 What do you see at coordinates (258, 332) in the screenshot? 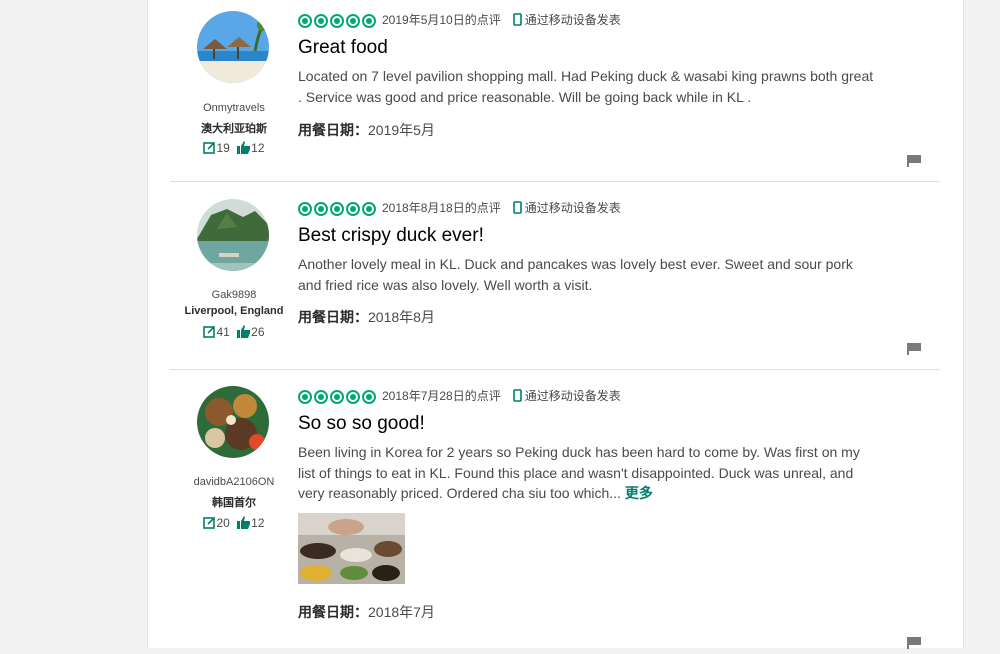
I see `helpful-count: 26` at bounding box center [258, 332].